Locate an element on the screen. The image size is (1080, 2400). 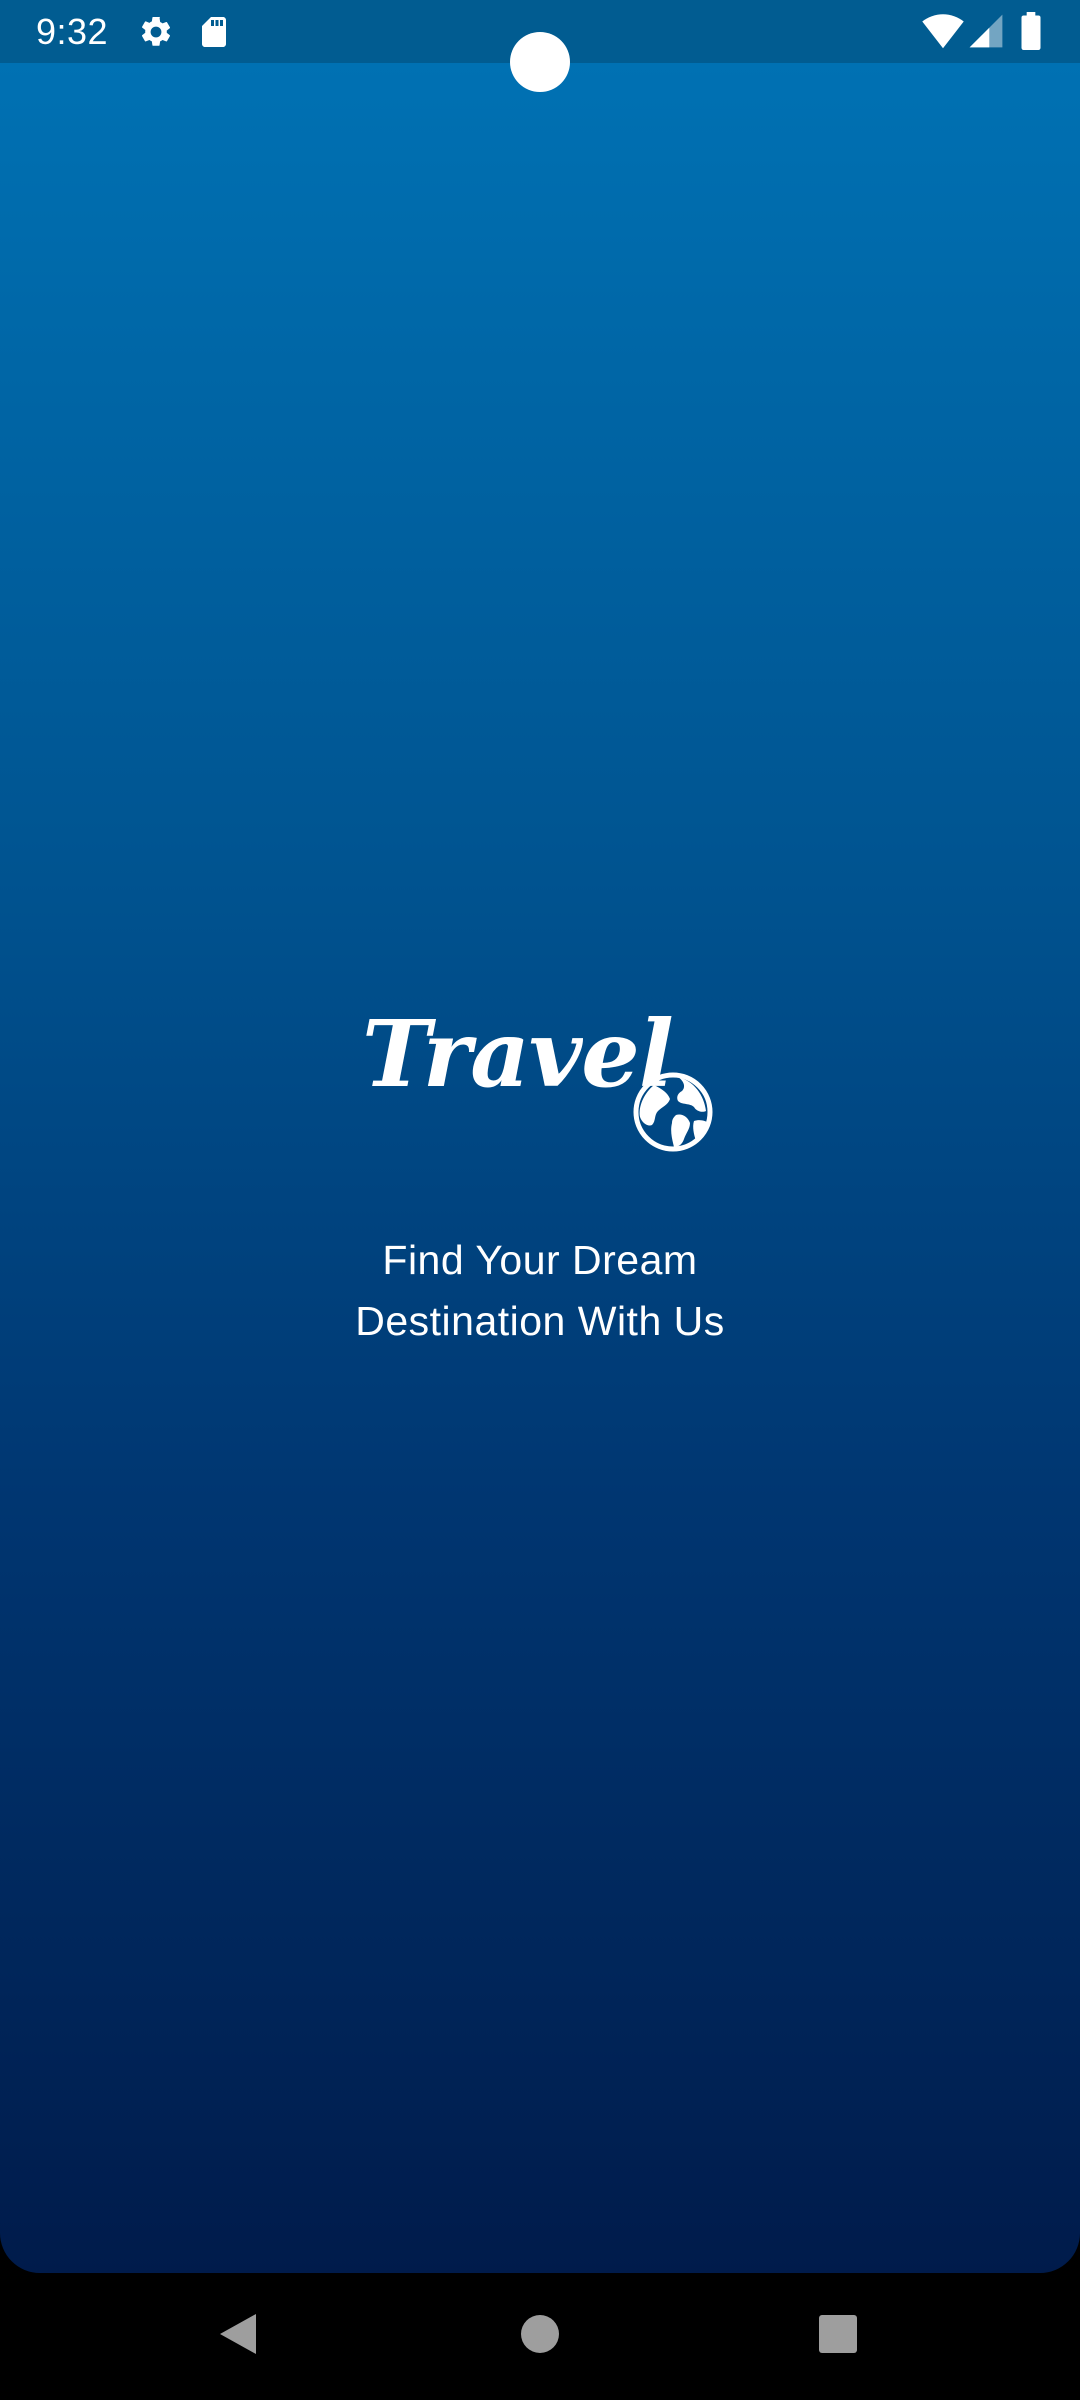
sd-card-icon is located at coordinates (214, 34).